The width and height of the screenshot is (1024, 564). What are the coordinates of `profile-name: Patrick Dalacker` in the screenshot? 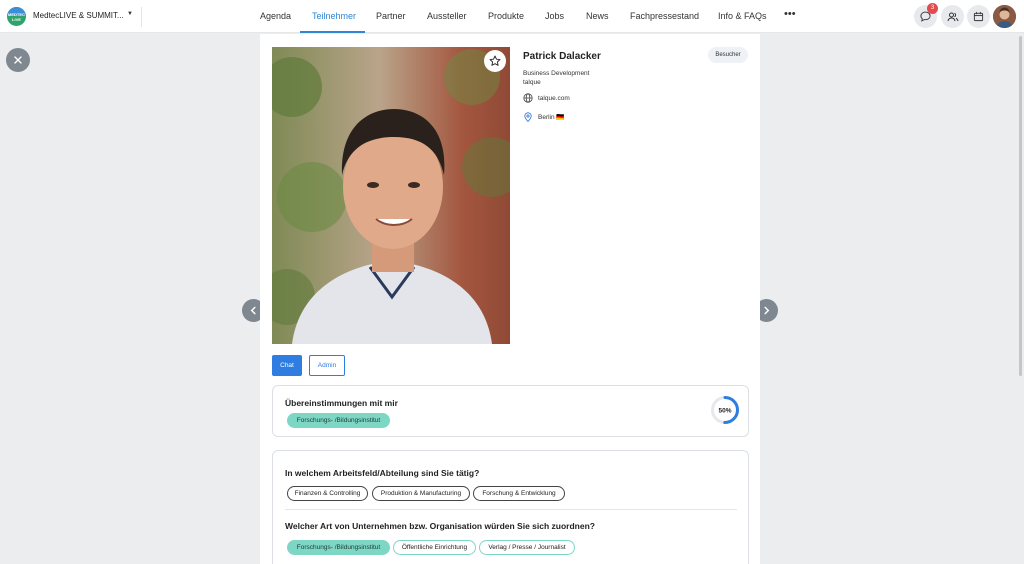 It's located at (562, 56).